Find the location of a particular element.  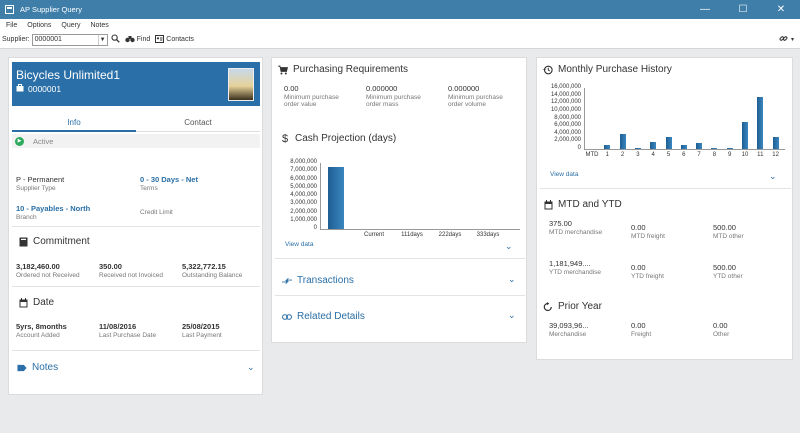

contacts-label: Contacts is located at coordinates (180, 39).